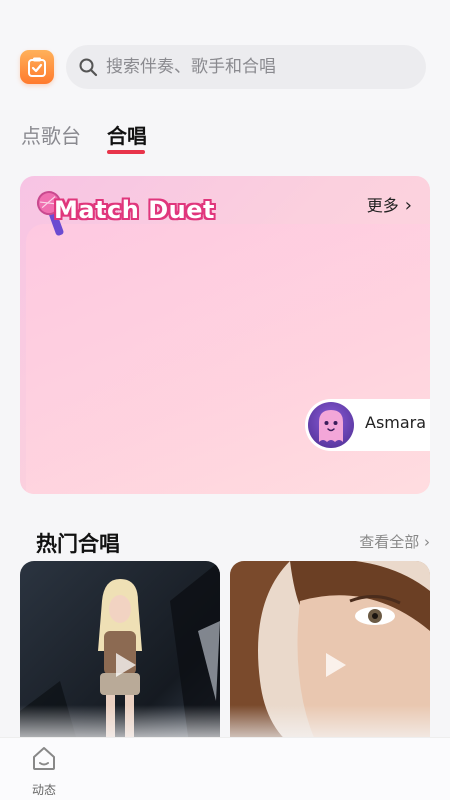 This screenshot has width=450, height=800. Describe the element at coordinates (134, 210) in the screenshot. I see `banner-title: Match Duet` at that location.